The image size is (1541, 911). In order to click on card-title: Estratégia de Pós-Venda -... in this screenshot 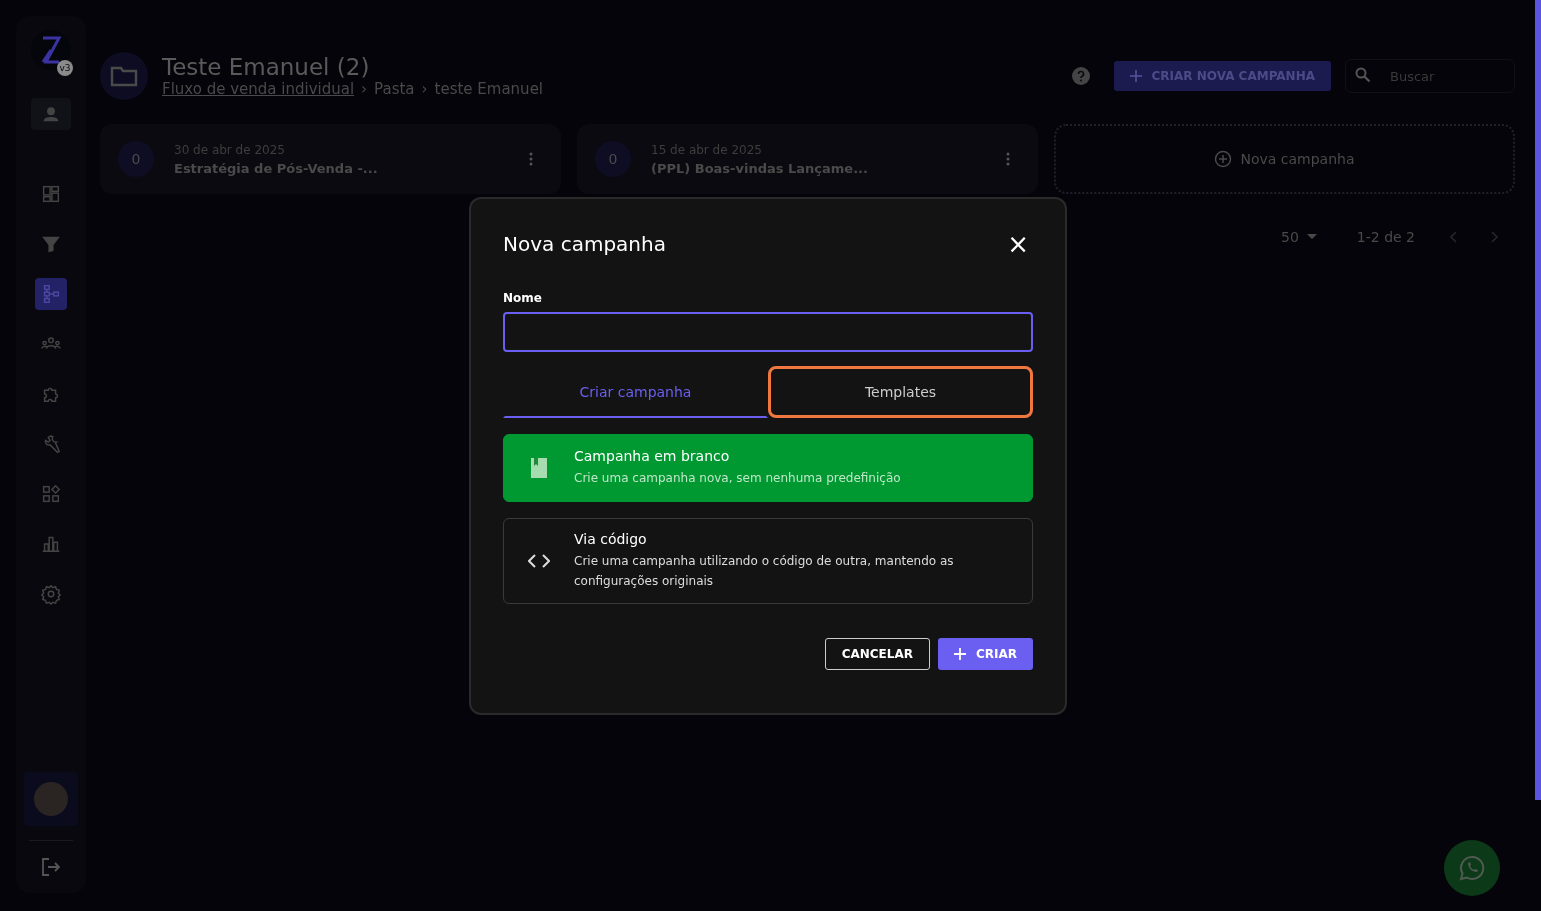, I will do `click(276, 168)`.